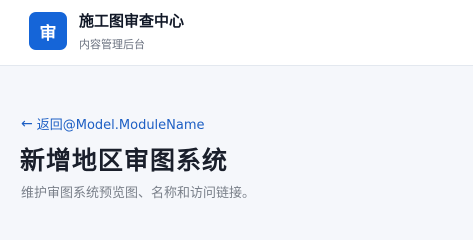 This screenshot has width=473, height=240. What do you see at coordinates (132, 21) in the screenshot?
I see `app-title: 施工图审查中心` at bounding box center [132, 21].